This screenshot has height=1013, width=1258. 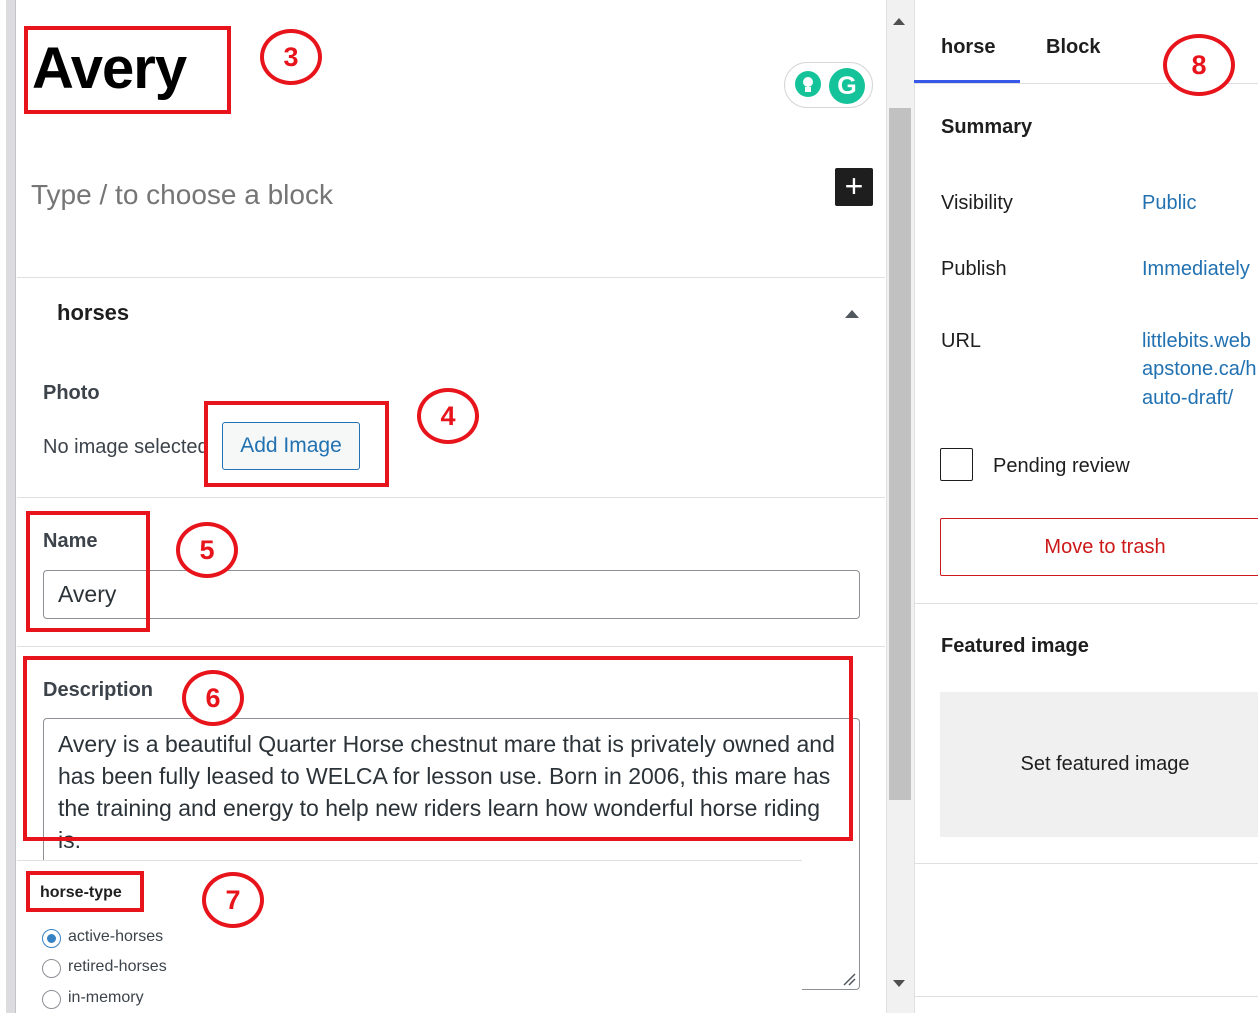 I want to click on annotation-number: 3, so click(x=291, y=57).